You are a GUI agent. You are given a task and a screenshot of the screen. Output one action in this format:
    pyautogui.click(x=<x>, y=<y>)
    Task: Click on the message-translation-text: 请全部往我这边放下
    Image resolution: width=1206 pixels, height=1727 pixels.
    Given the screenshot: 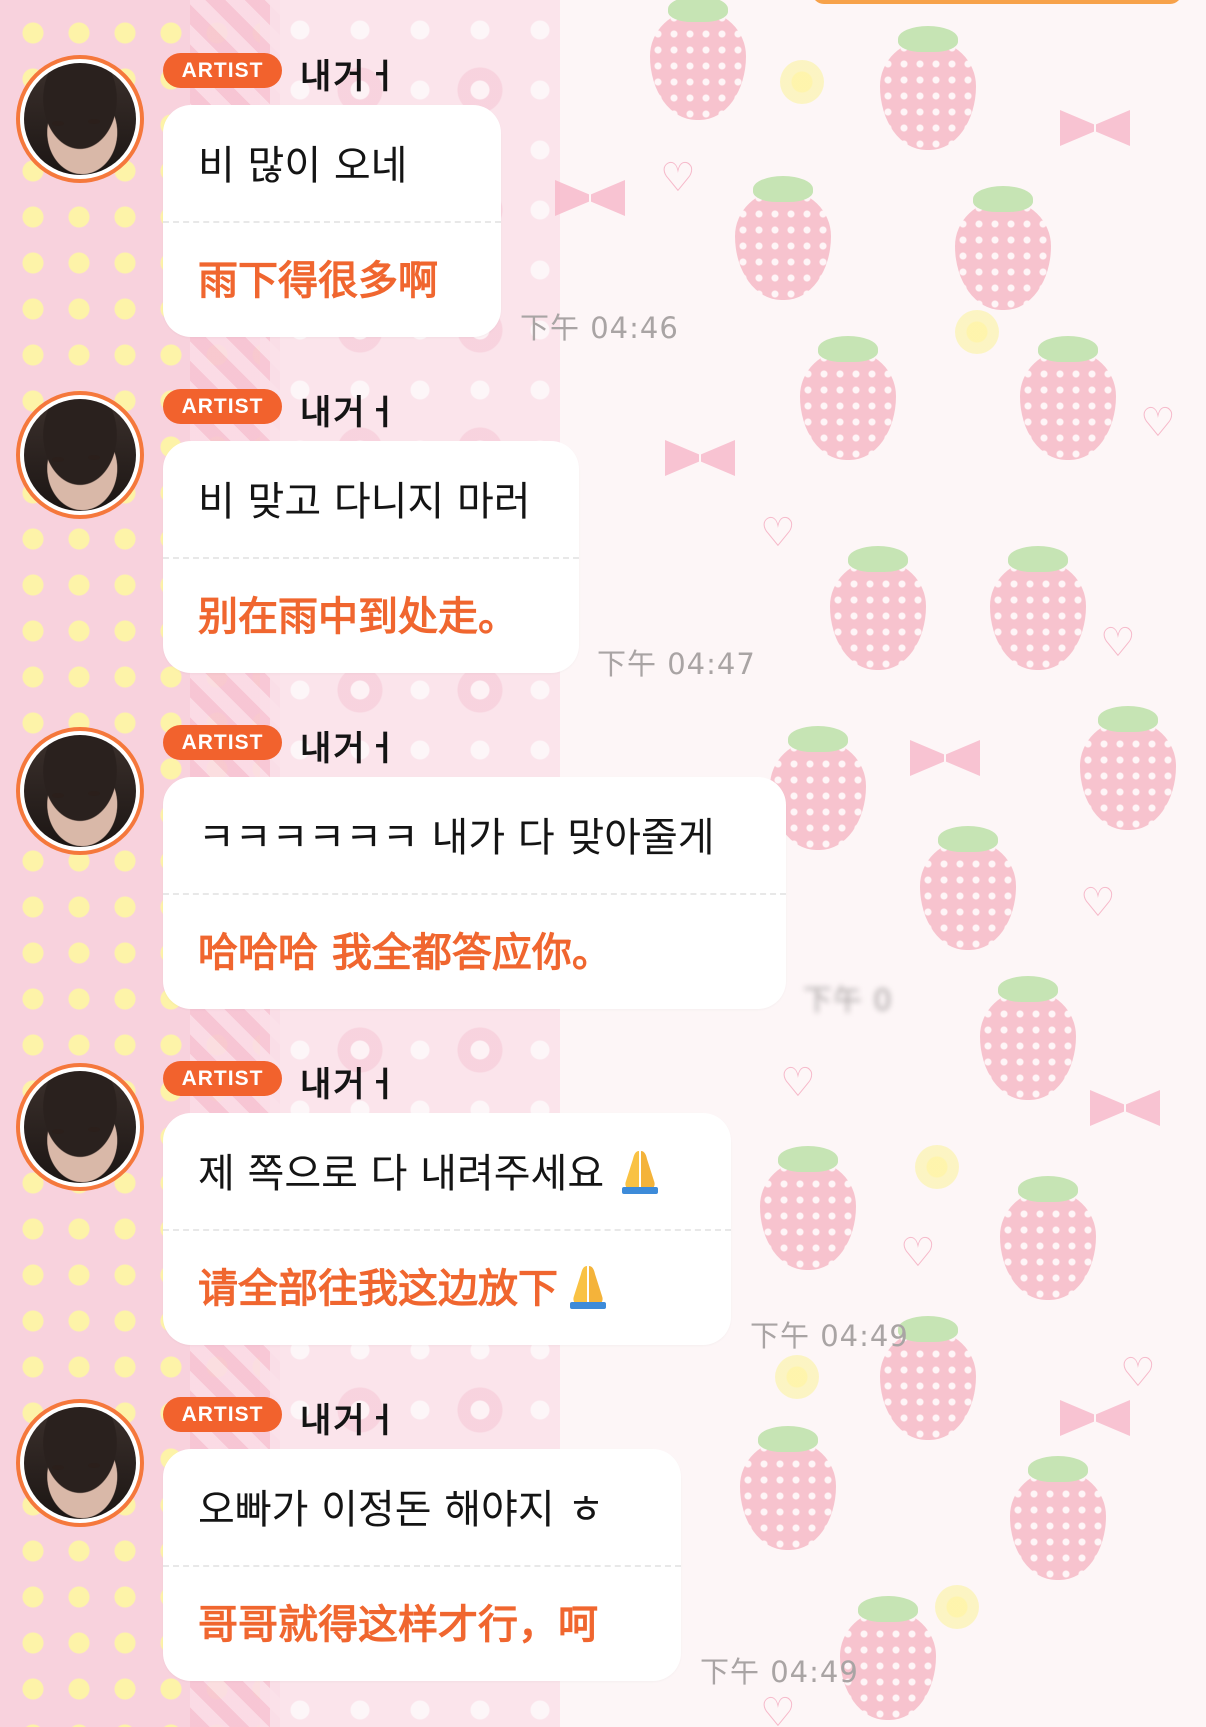 What is the action you would take?
    pyautogui.click(x=406, y=1285)
    